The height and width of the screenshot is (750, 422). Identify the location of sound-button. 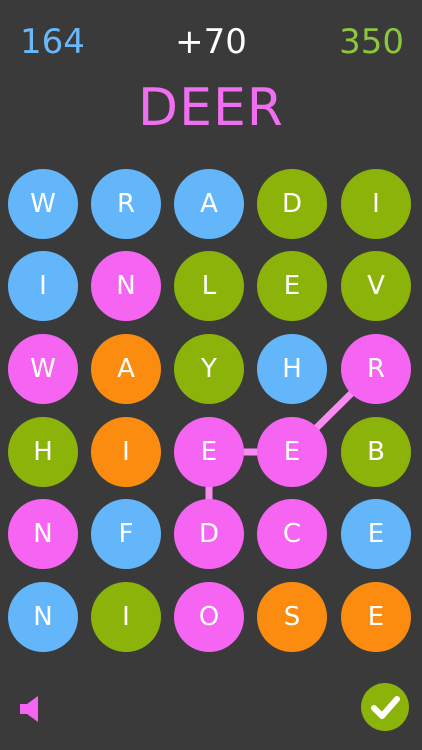
(33, 709).